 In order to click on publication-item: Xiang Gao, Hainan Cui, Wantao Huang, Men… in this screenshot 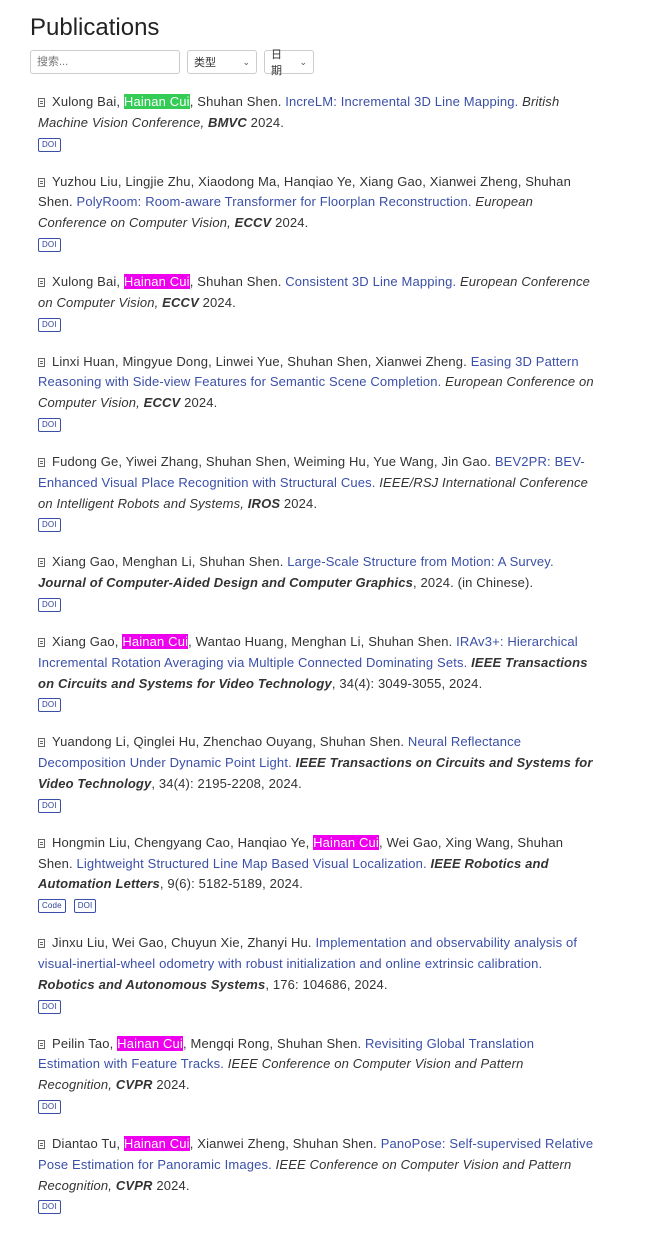, I will do `click(319, 672)`.